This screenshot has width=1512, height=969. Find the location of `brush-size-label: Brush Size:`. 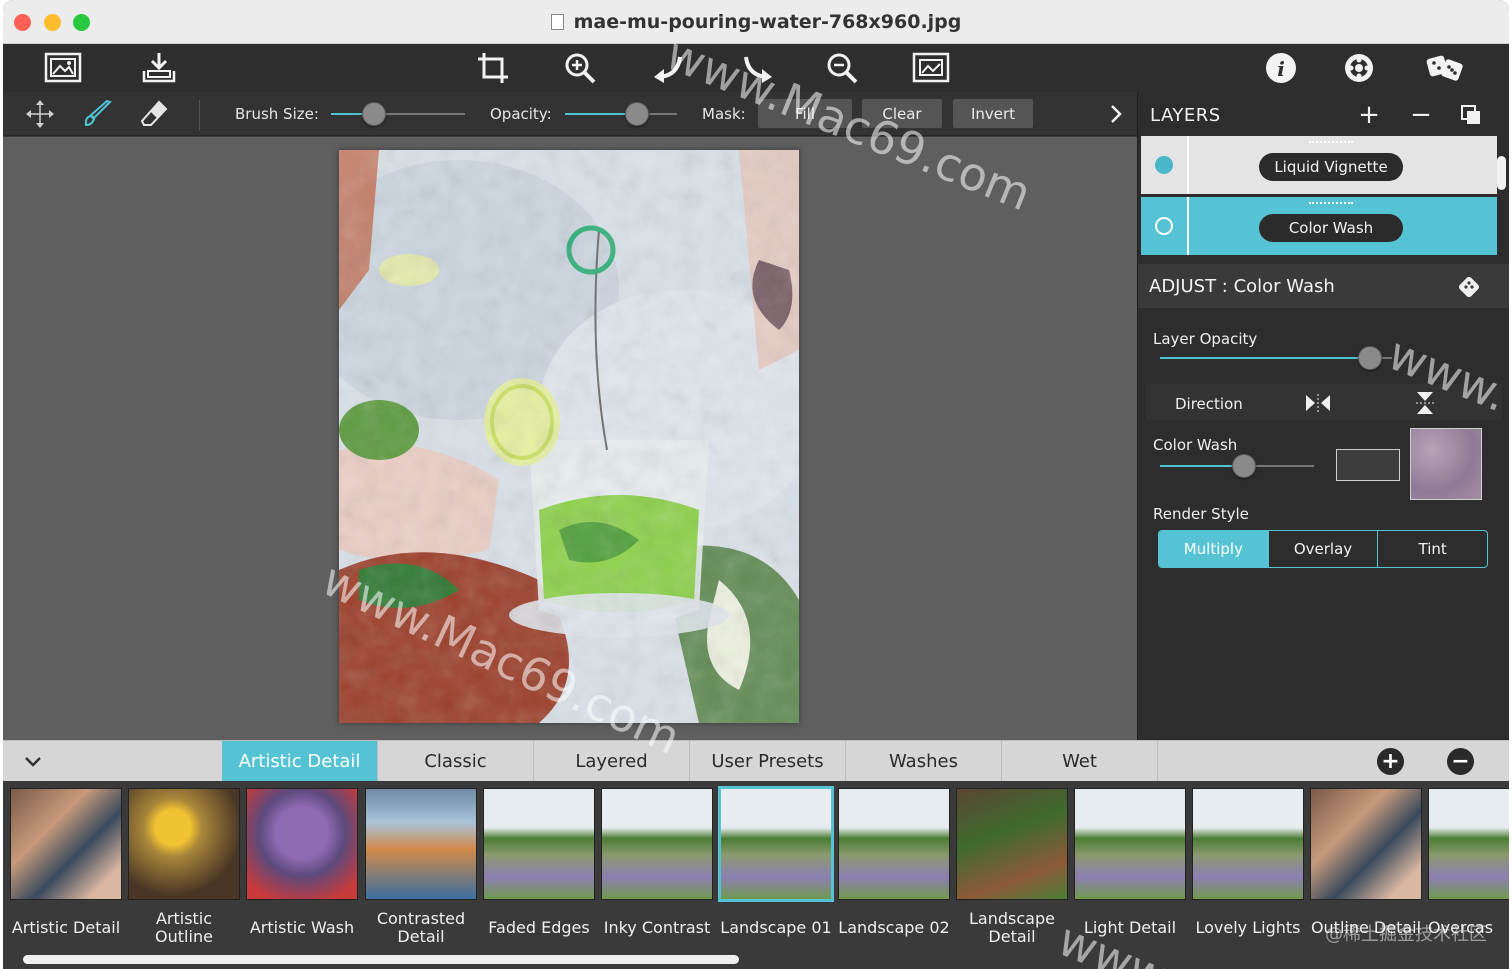

brush-size-label: Brush Size: is located at coordinates (277, 114).